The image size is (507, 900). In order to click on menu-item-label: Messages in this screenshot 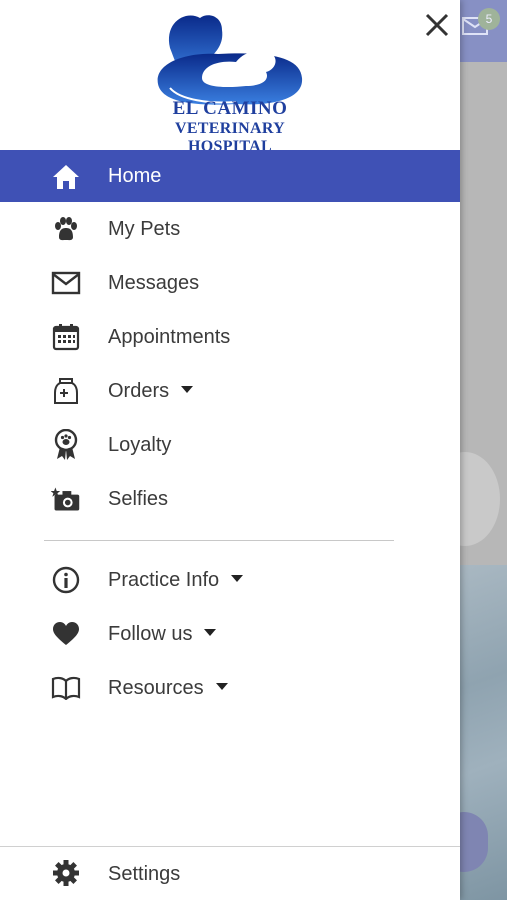, I will do `click(154, 282)`.